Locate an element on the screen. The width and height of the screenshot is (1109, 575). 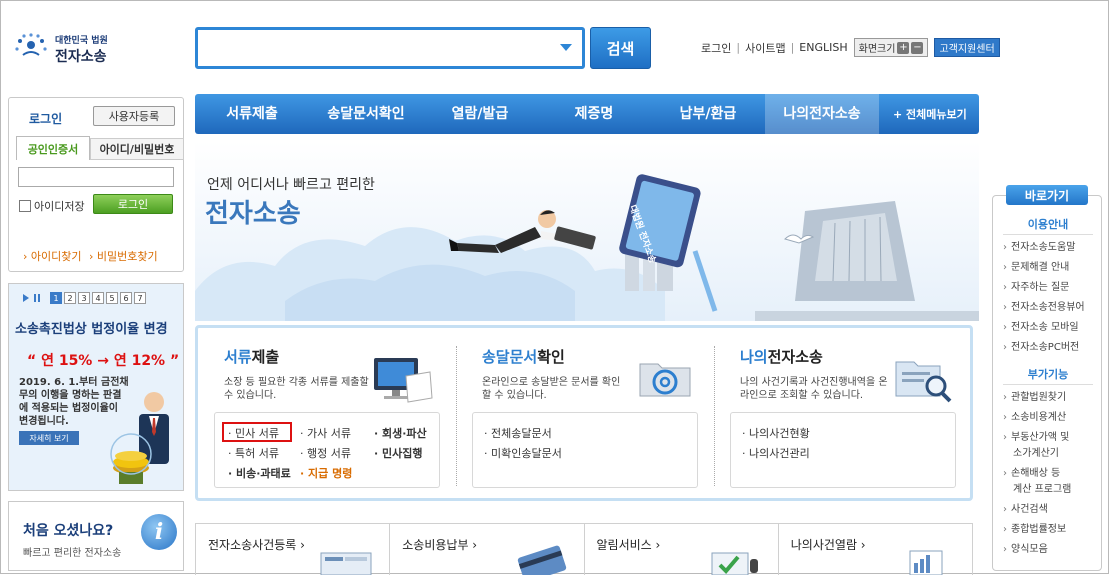
quick-item-continued: 소가계산기 is located at coordinates (1031, 454).